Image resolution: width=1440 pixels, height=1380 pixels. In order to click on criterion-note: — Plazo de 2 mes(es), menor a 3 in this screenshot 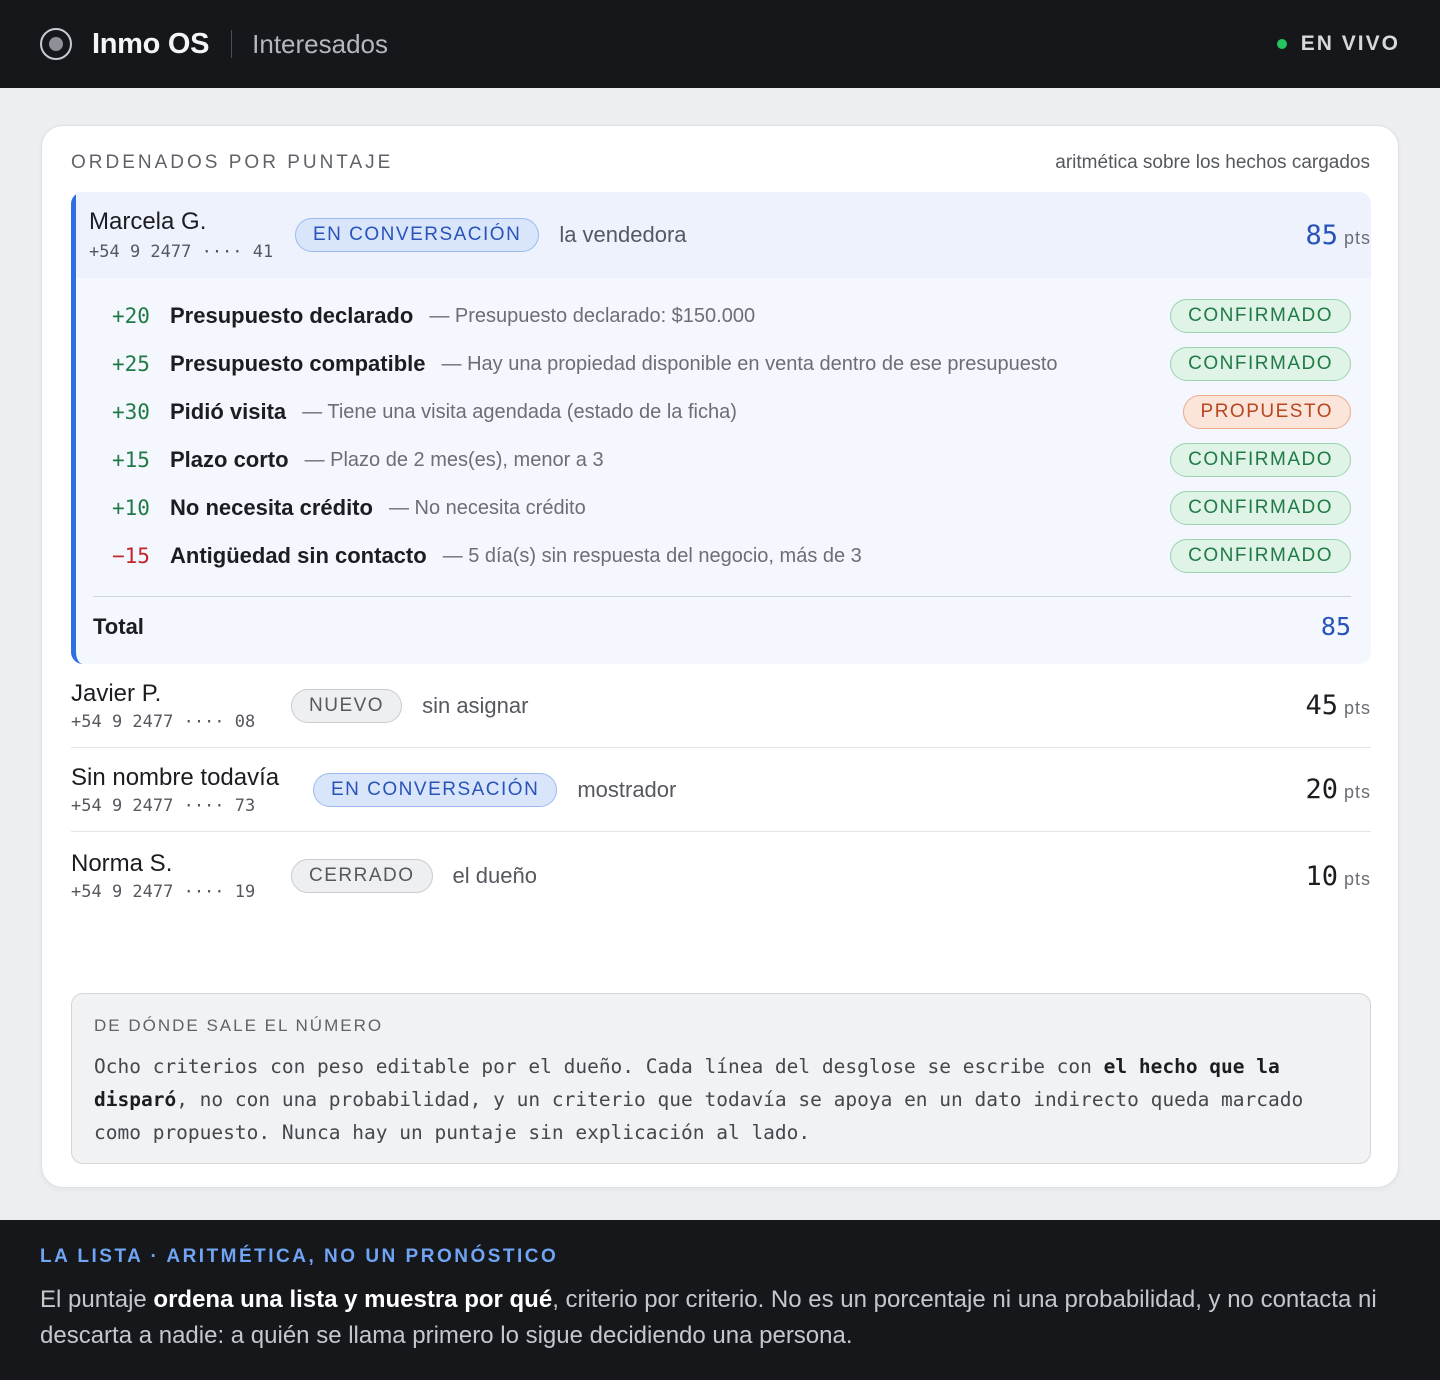, I will do `click(454, 459)`.